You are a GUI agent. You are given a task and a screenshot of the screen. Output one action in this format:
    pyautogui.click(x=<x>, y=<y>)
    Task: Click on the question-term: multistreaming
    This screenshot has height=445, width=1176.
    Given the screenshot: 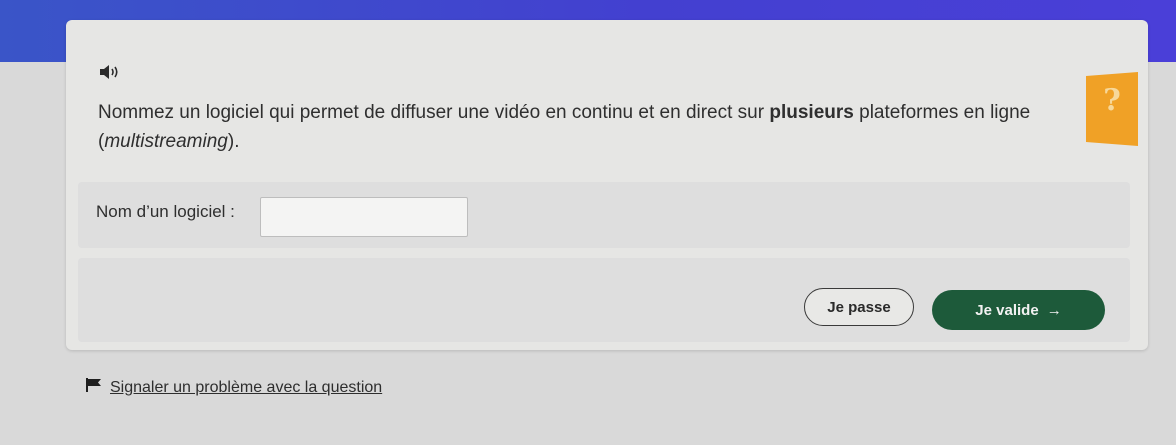 What is the action you would take?
    pyautogui.click(x=166, y=141)
    